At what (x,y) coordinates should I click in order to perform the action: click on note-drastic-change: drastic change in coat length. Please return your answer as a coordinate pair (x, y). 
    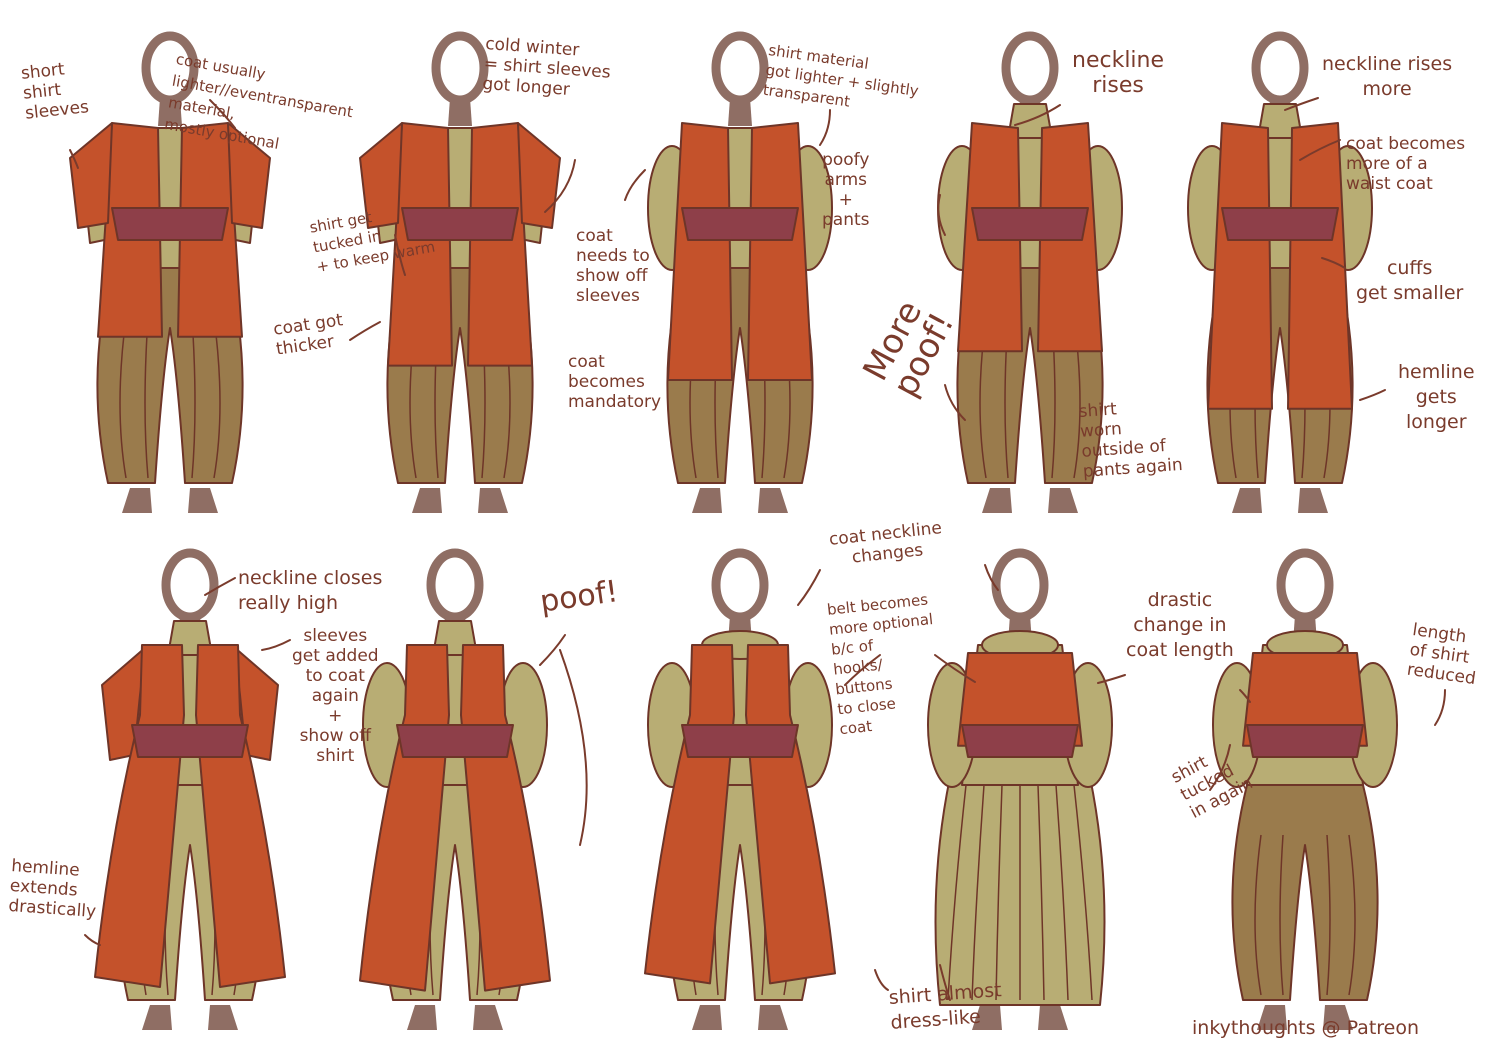
    Looking at the image, I should click on (1180, 625).